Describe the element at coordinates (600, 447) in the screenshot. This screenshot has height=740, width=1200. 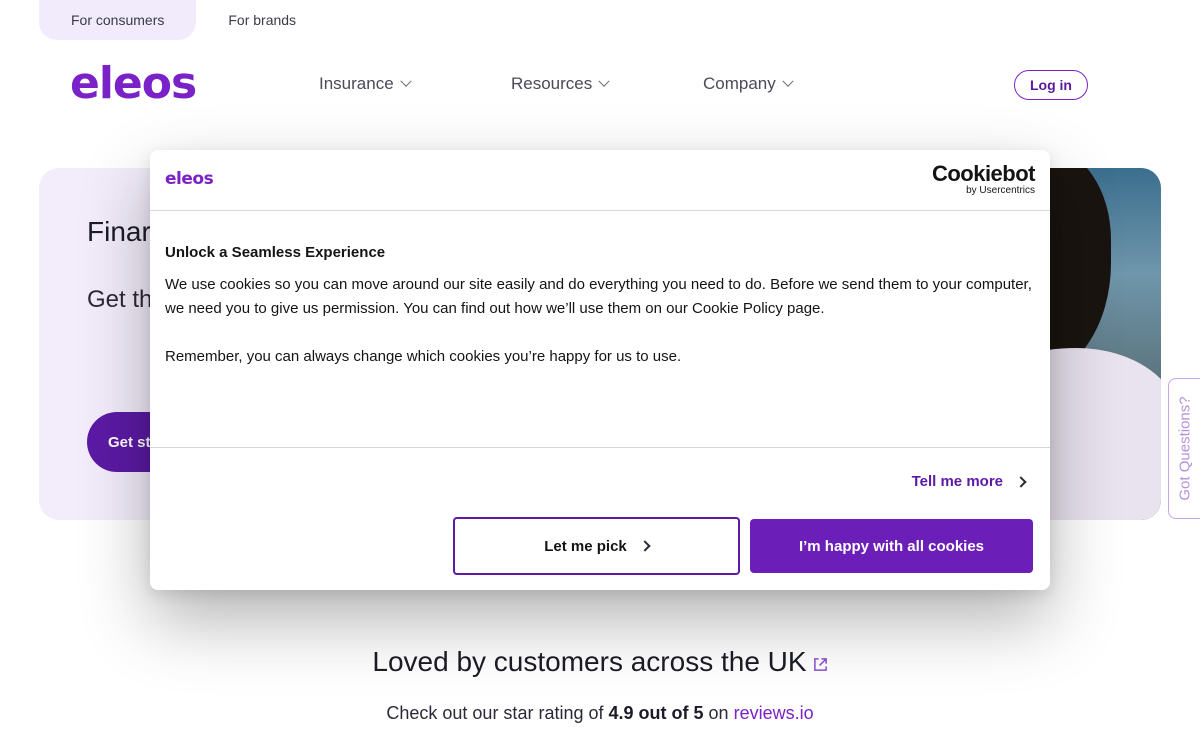
I see `cookie-dialog-divider` at that location.